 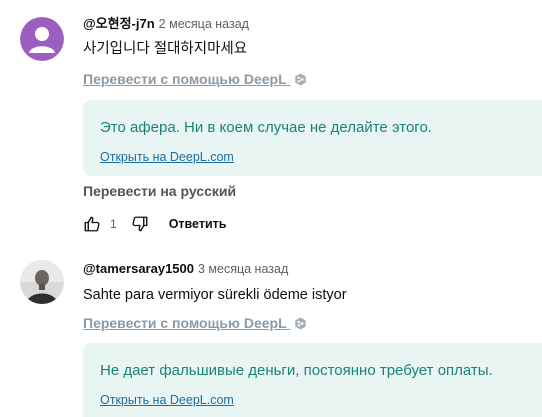 I want to click on comment-header: @tamersaray1500 3 месяца назад, so click(x=185, y=269).